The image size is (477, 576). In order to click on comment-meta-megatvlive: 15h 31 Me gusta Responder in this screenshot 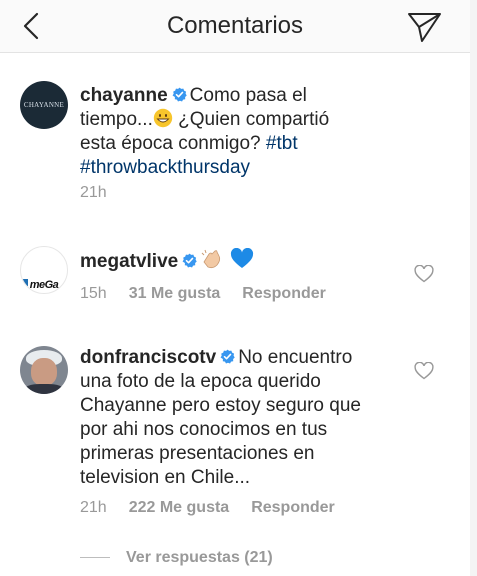, I will do `click(214, 294)`.